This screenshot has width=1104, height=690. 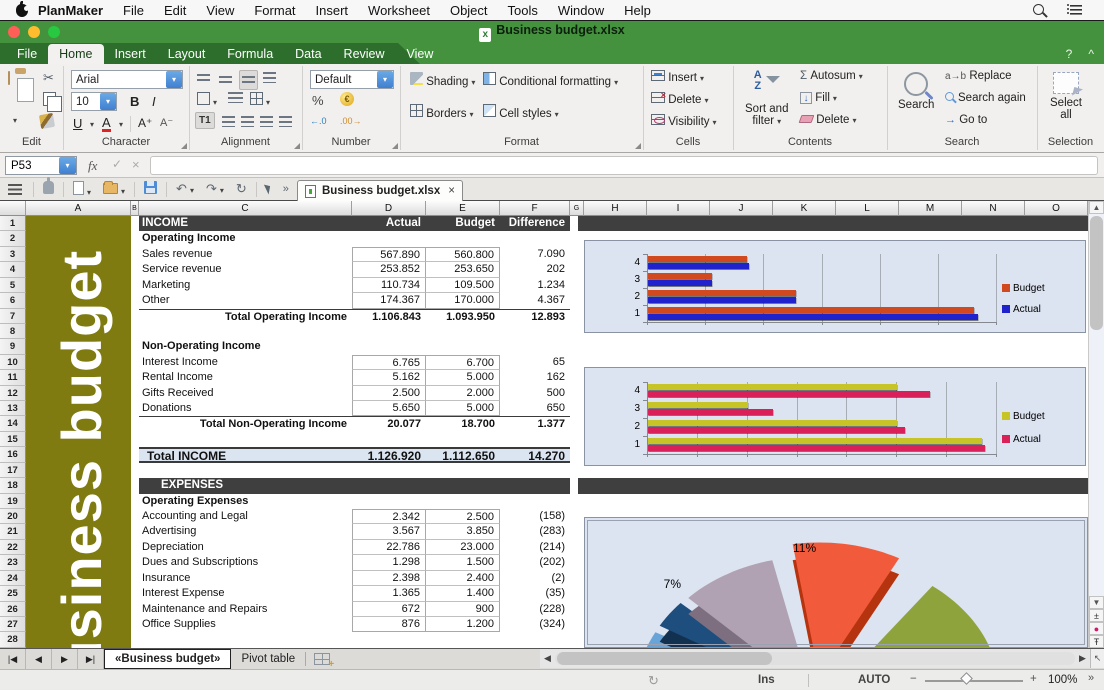 I want to click on scroll-right-icon: ▶, so click(x=1082, y=658).